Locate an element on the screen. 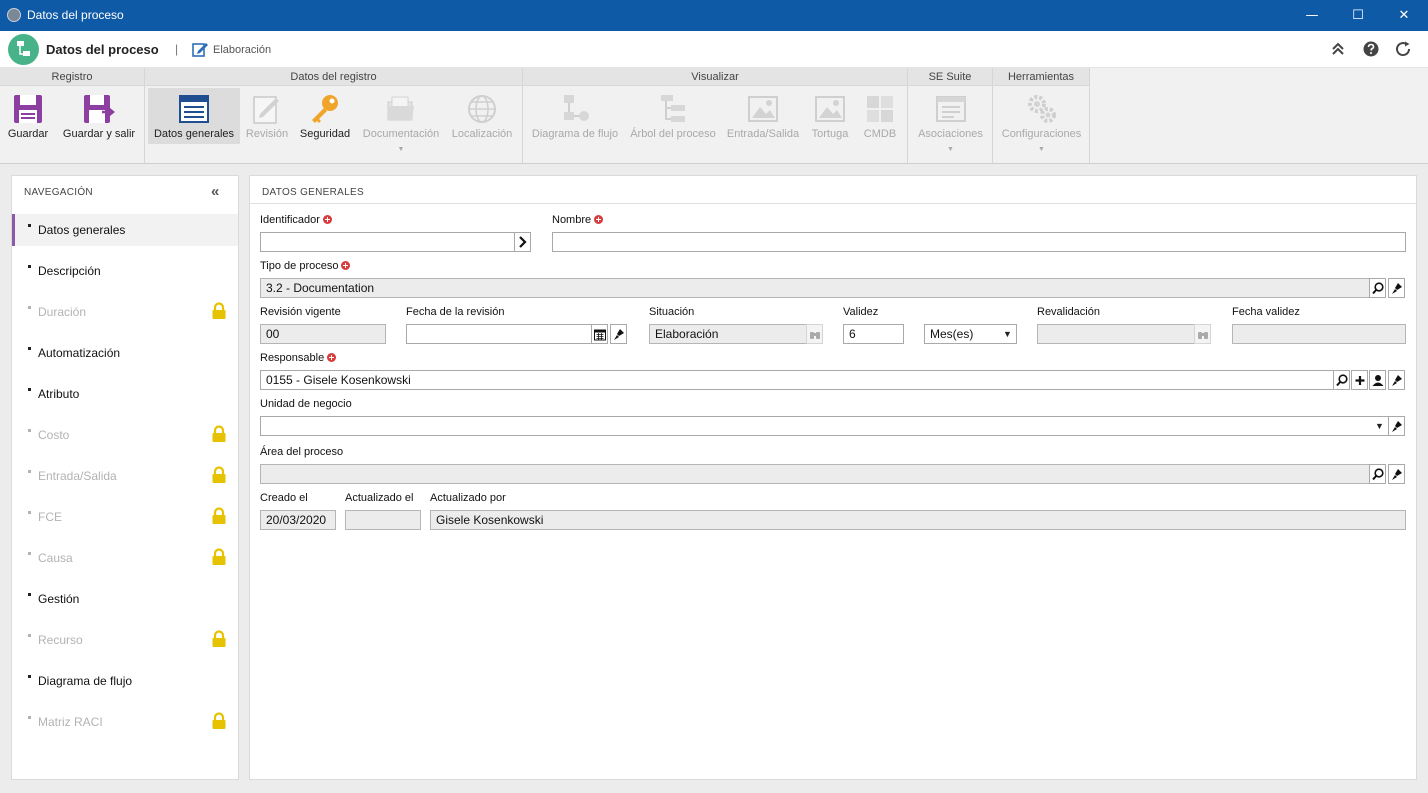  save-button: Guardar is located at coordinates (28, 116).